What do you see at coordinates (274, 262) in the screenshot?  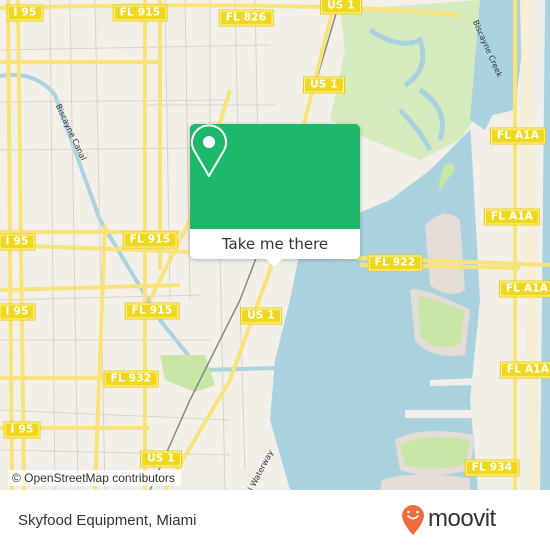 I see `popup-pointer` at bounding box center [274, 262].